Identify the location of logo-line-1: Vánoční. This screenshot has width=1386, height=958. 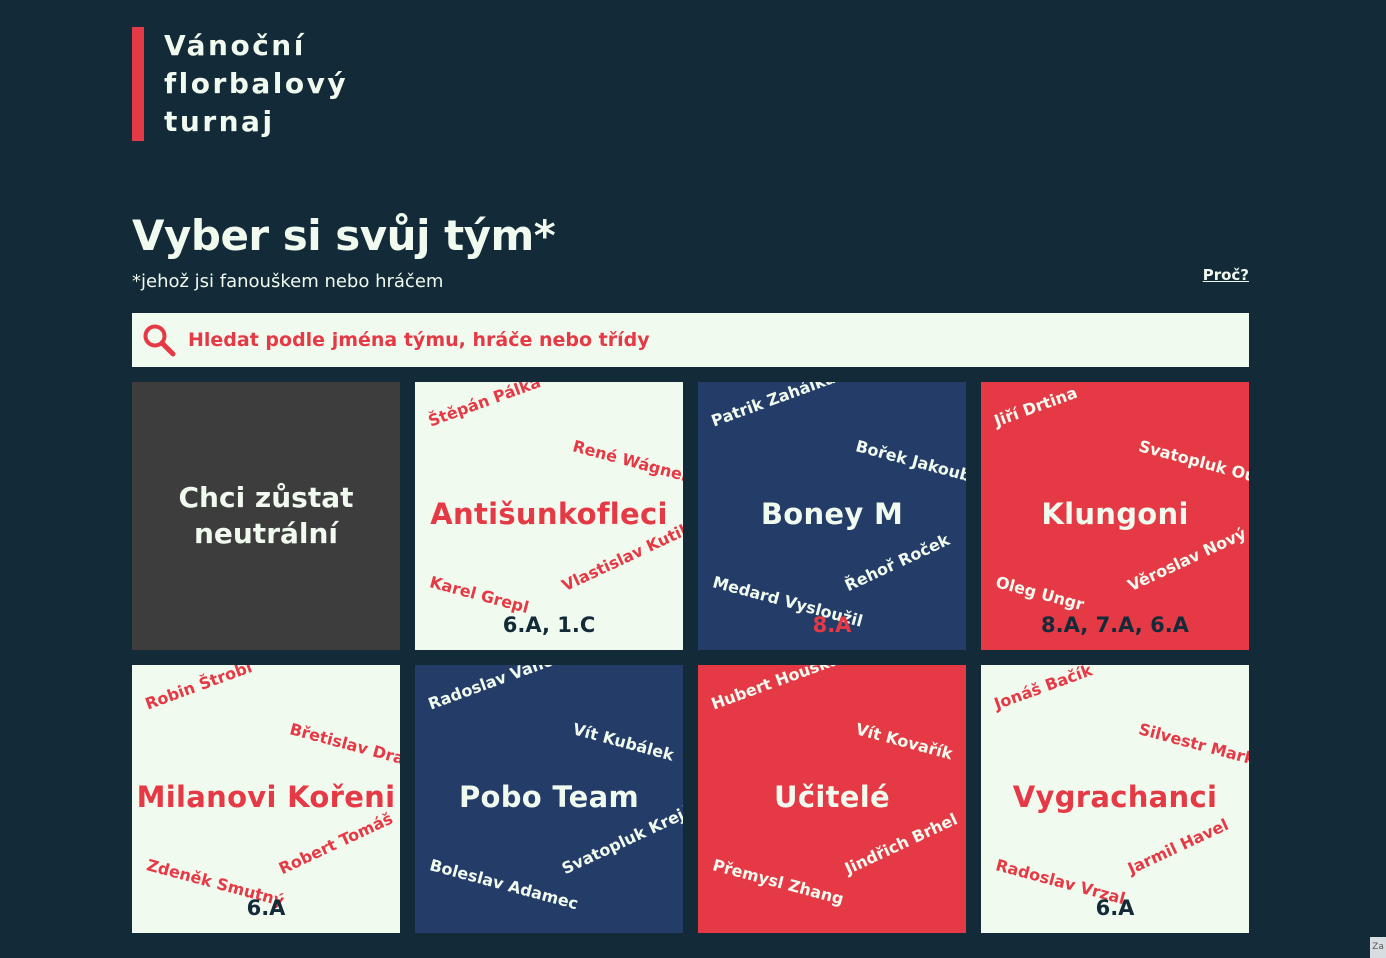
(235, 45).